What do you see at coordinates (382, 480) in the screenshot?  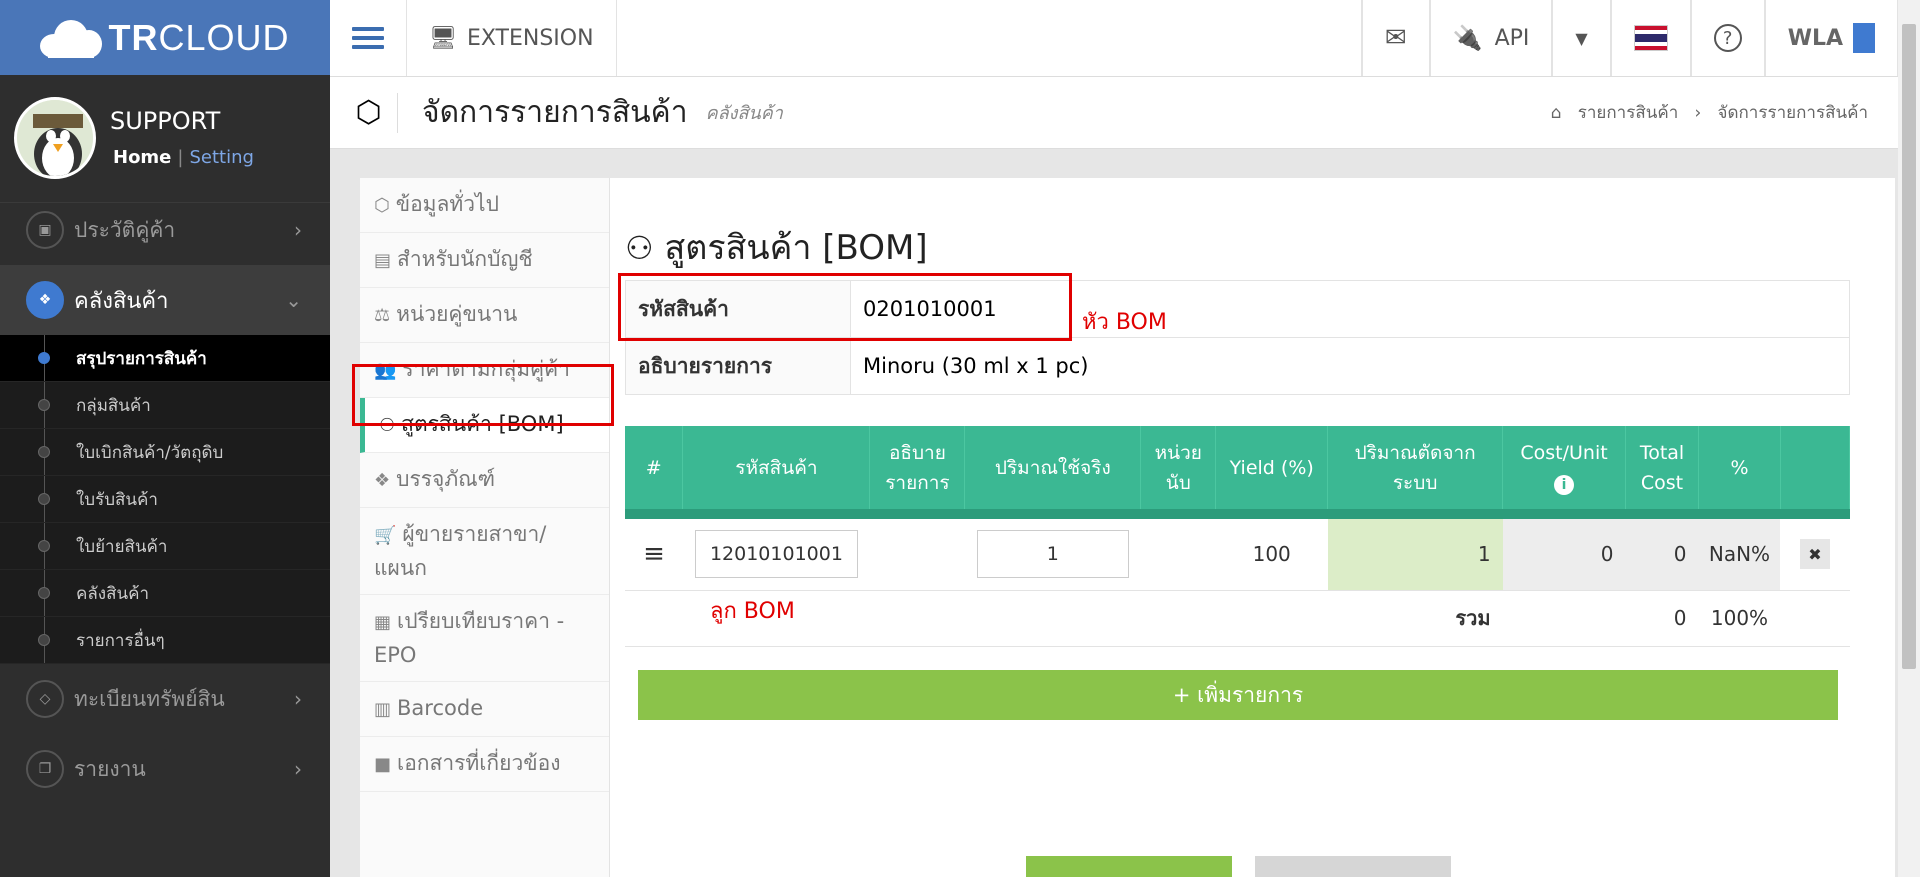 I see `dropbox-icon: ❖` at bounding box center [382, 480].